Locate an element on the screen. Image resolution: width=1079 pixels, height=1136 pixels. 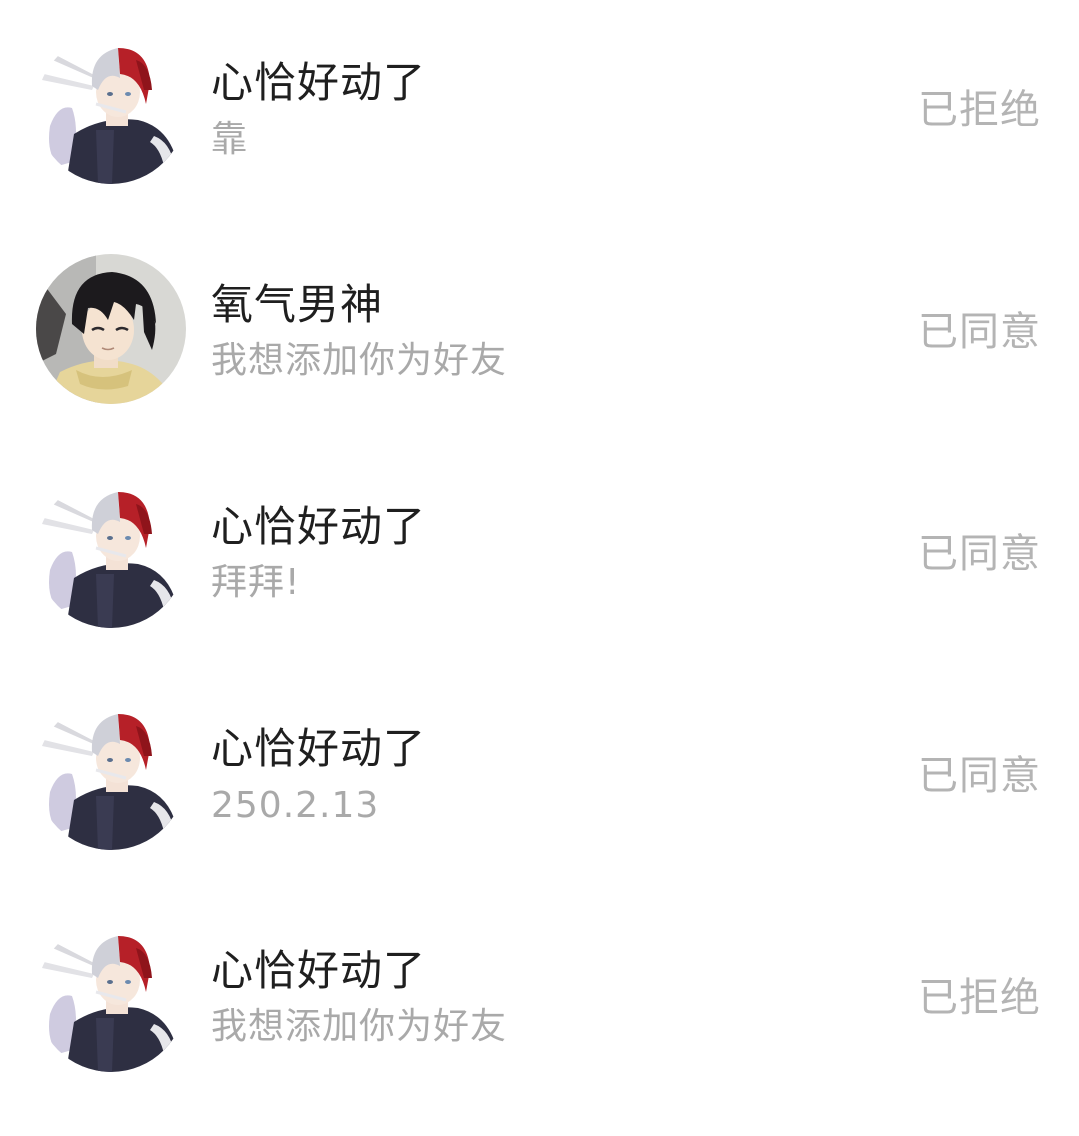
dark-hair-boy-avatar-icon is located at coordinates (111, 329).